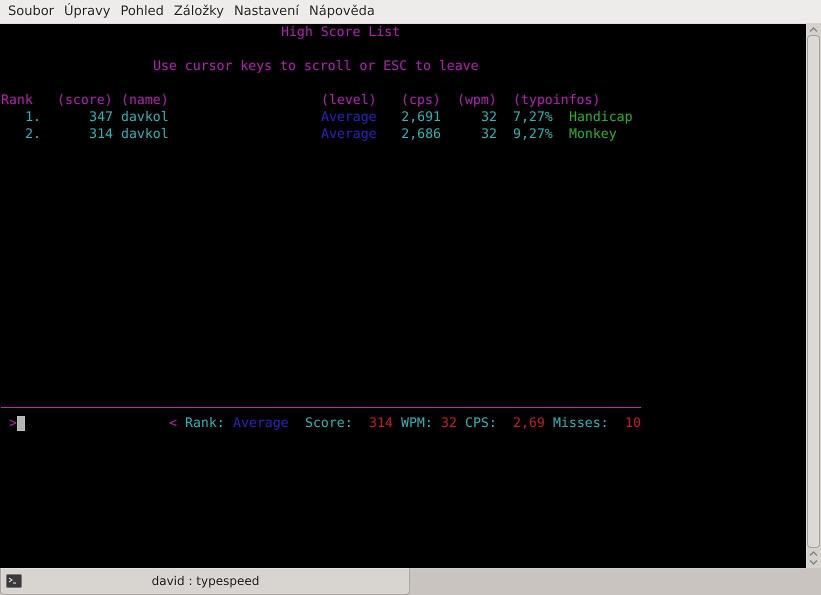 The width and height of the screenshot is (821, 595). What do you see at coordinates (266, 11) in the screenshot?
I see `menu-item: Nastavení` at bounding box center [266, 11].